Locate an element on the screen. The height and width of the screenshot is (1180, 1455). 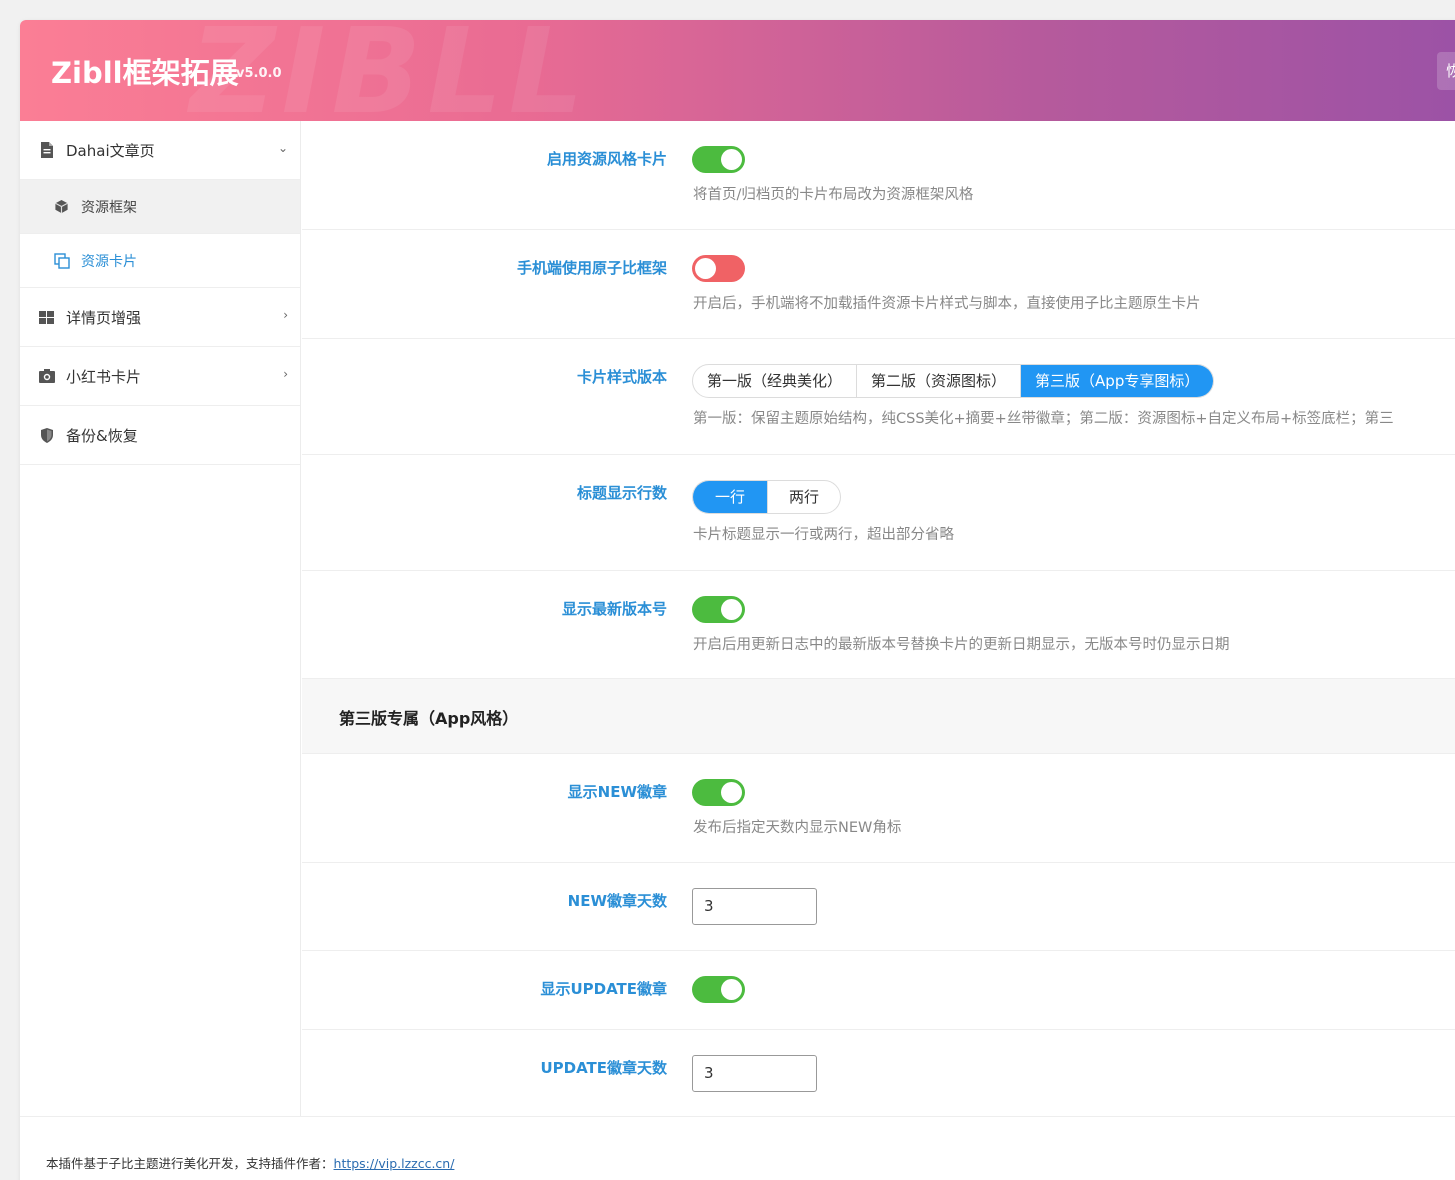
camera-icon is located at coordinates (46, 376).